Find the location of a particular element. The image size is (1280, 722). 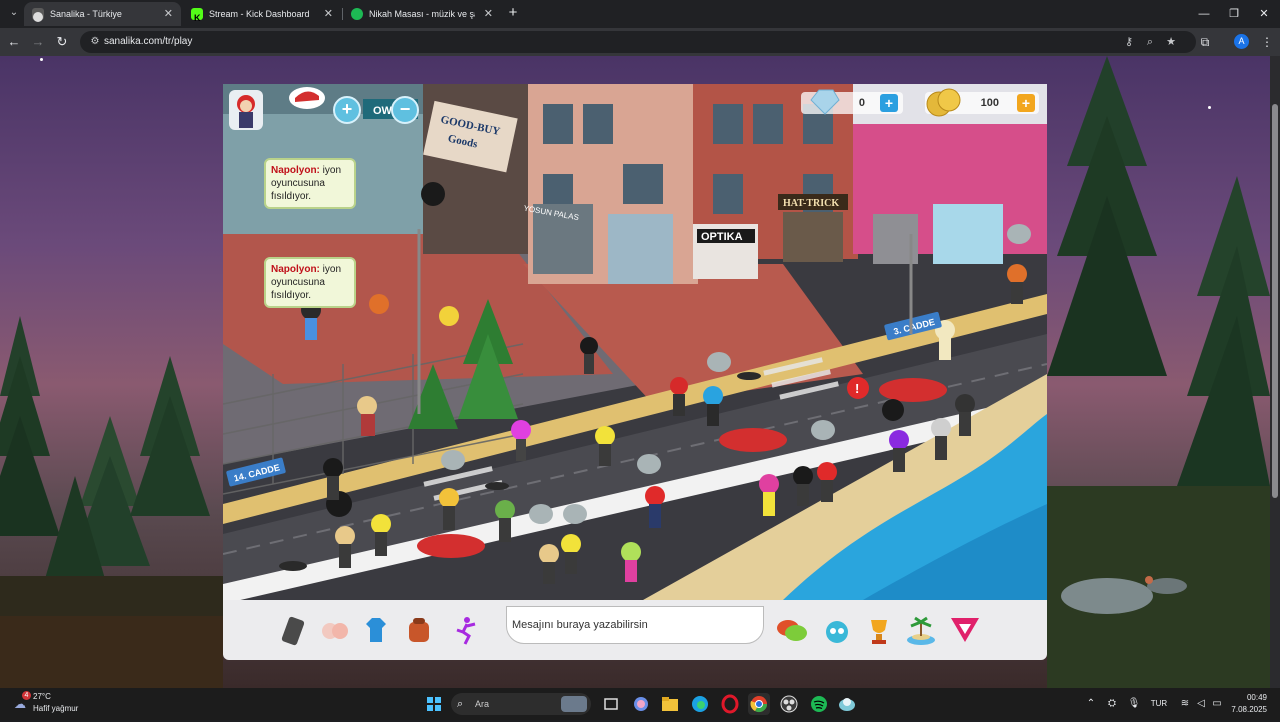

player-avatar is located at coordinates (246, 110).